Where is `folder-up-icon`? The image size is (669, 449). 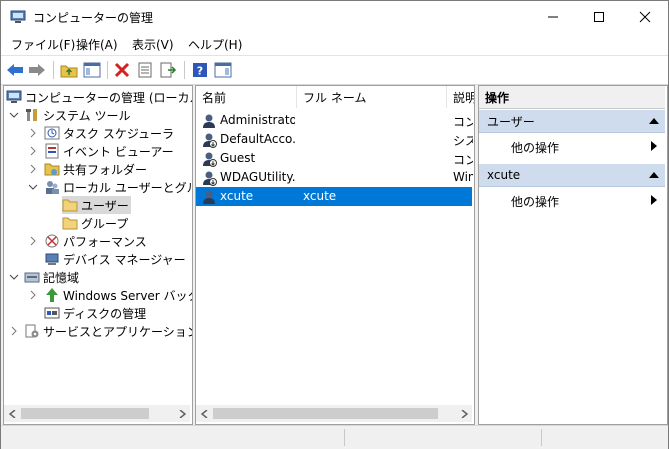
folder-up-icon is located at coordinates (69, 71).